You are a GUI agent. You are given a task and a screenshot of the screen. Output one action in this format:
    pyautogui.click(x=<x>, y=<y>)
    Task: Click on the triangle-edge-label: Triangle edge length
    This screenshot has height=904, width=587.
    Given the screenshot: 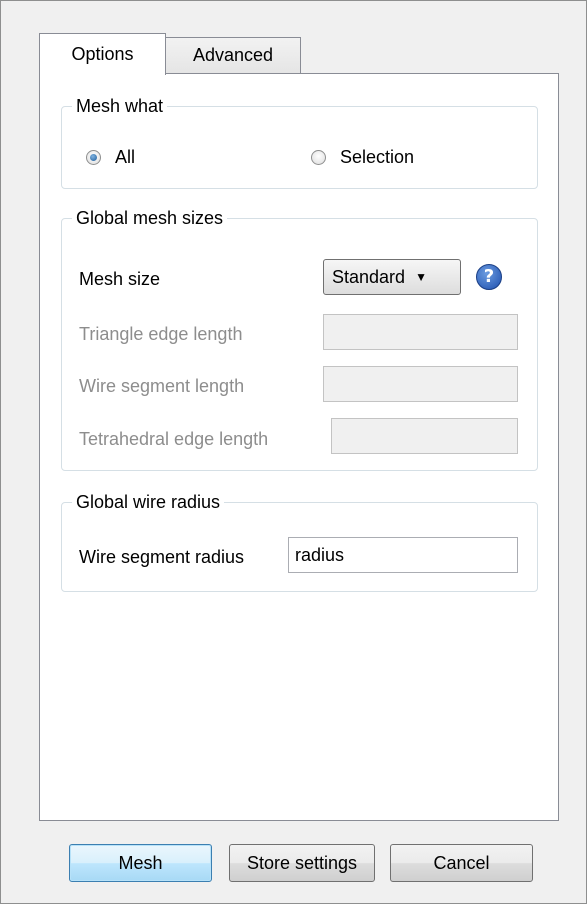 What is the action you would take?
    pyautogui.click(x=161, y=334)
    